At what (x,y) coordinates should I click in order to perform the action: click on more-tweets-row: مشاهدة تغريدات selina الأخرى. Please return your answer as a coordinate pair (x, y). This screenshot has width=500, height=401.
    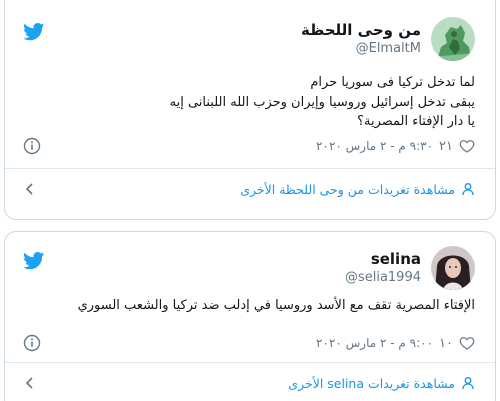
    Looking at the image, I should click on (250, 382).